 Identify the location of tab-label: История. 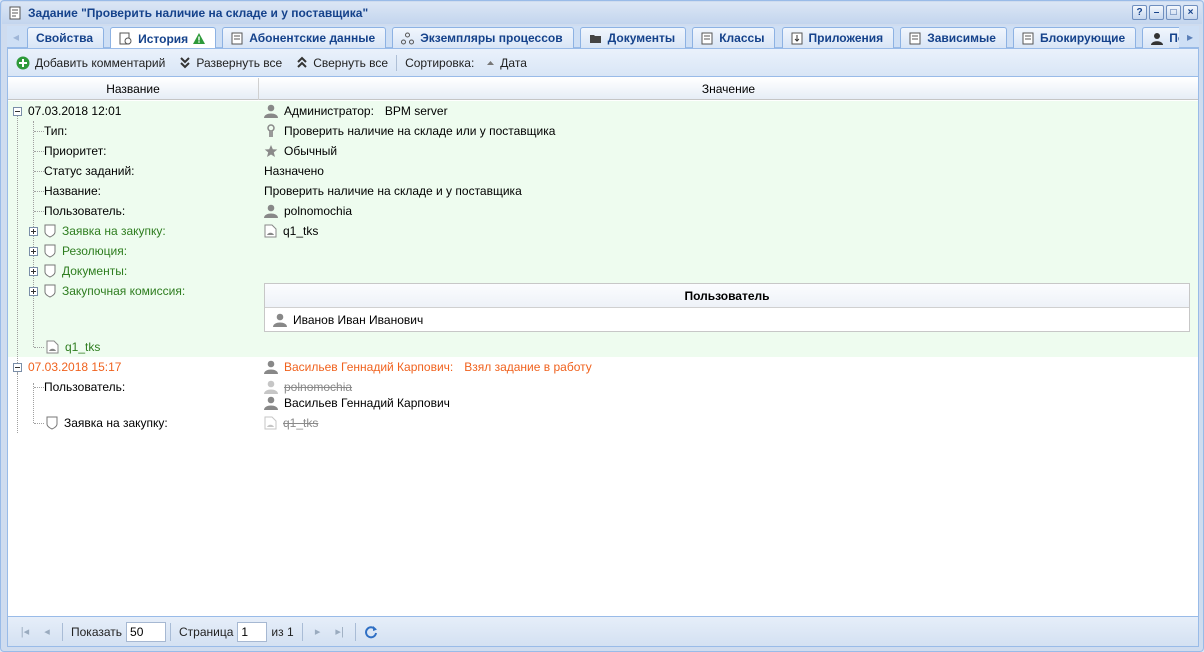
(163, 38).